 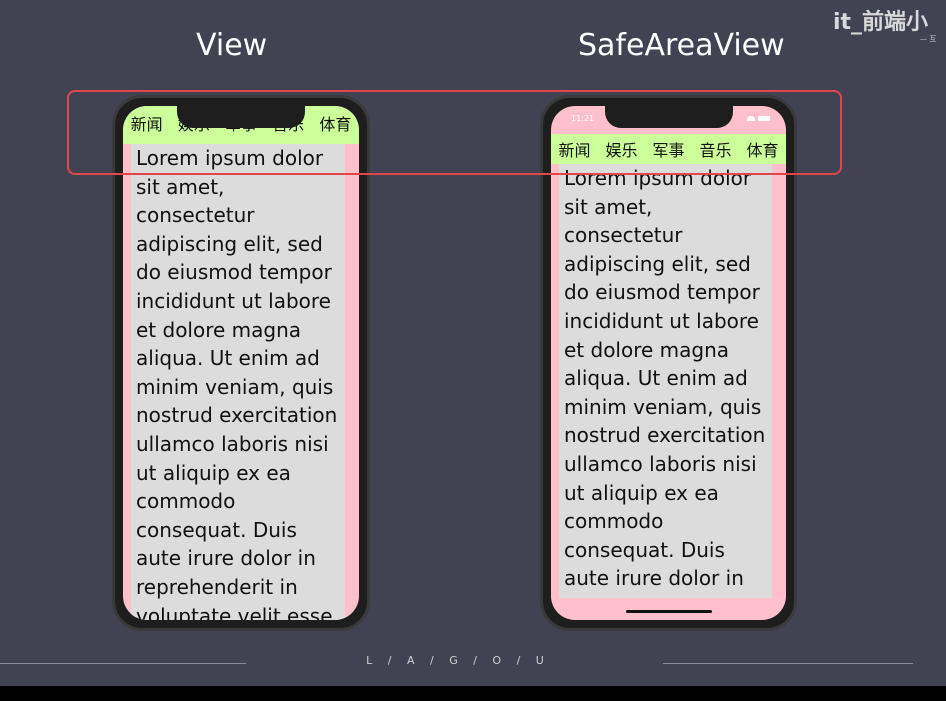 I want to click on status-time: 11:21, so click(x=583, y=118).